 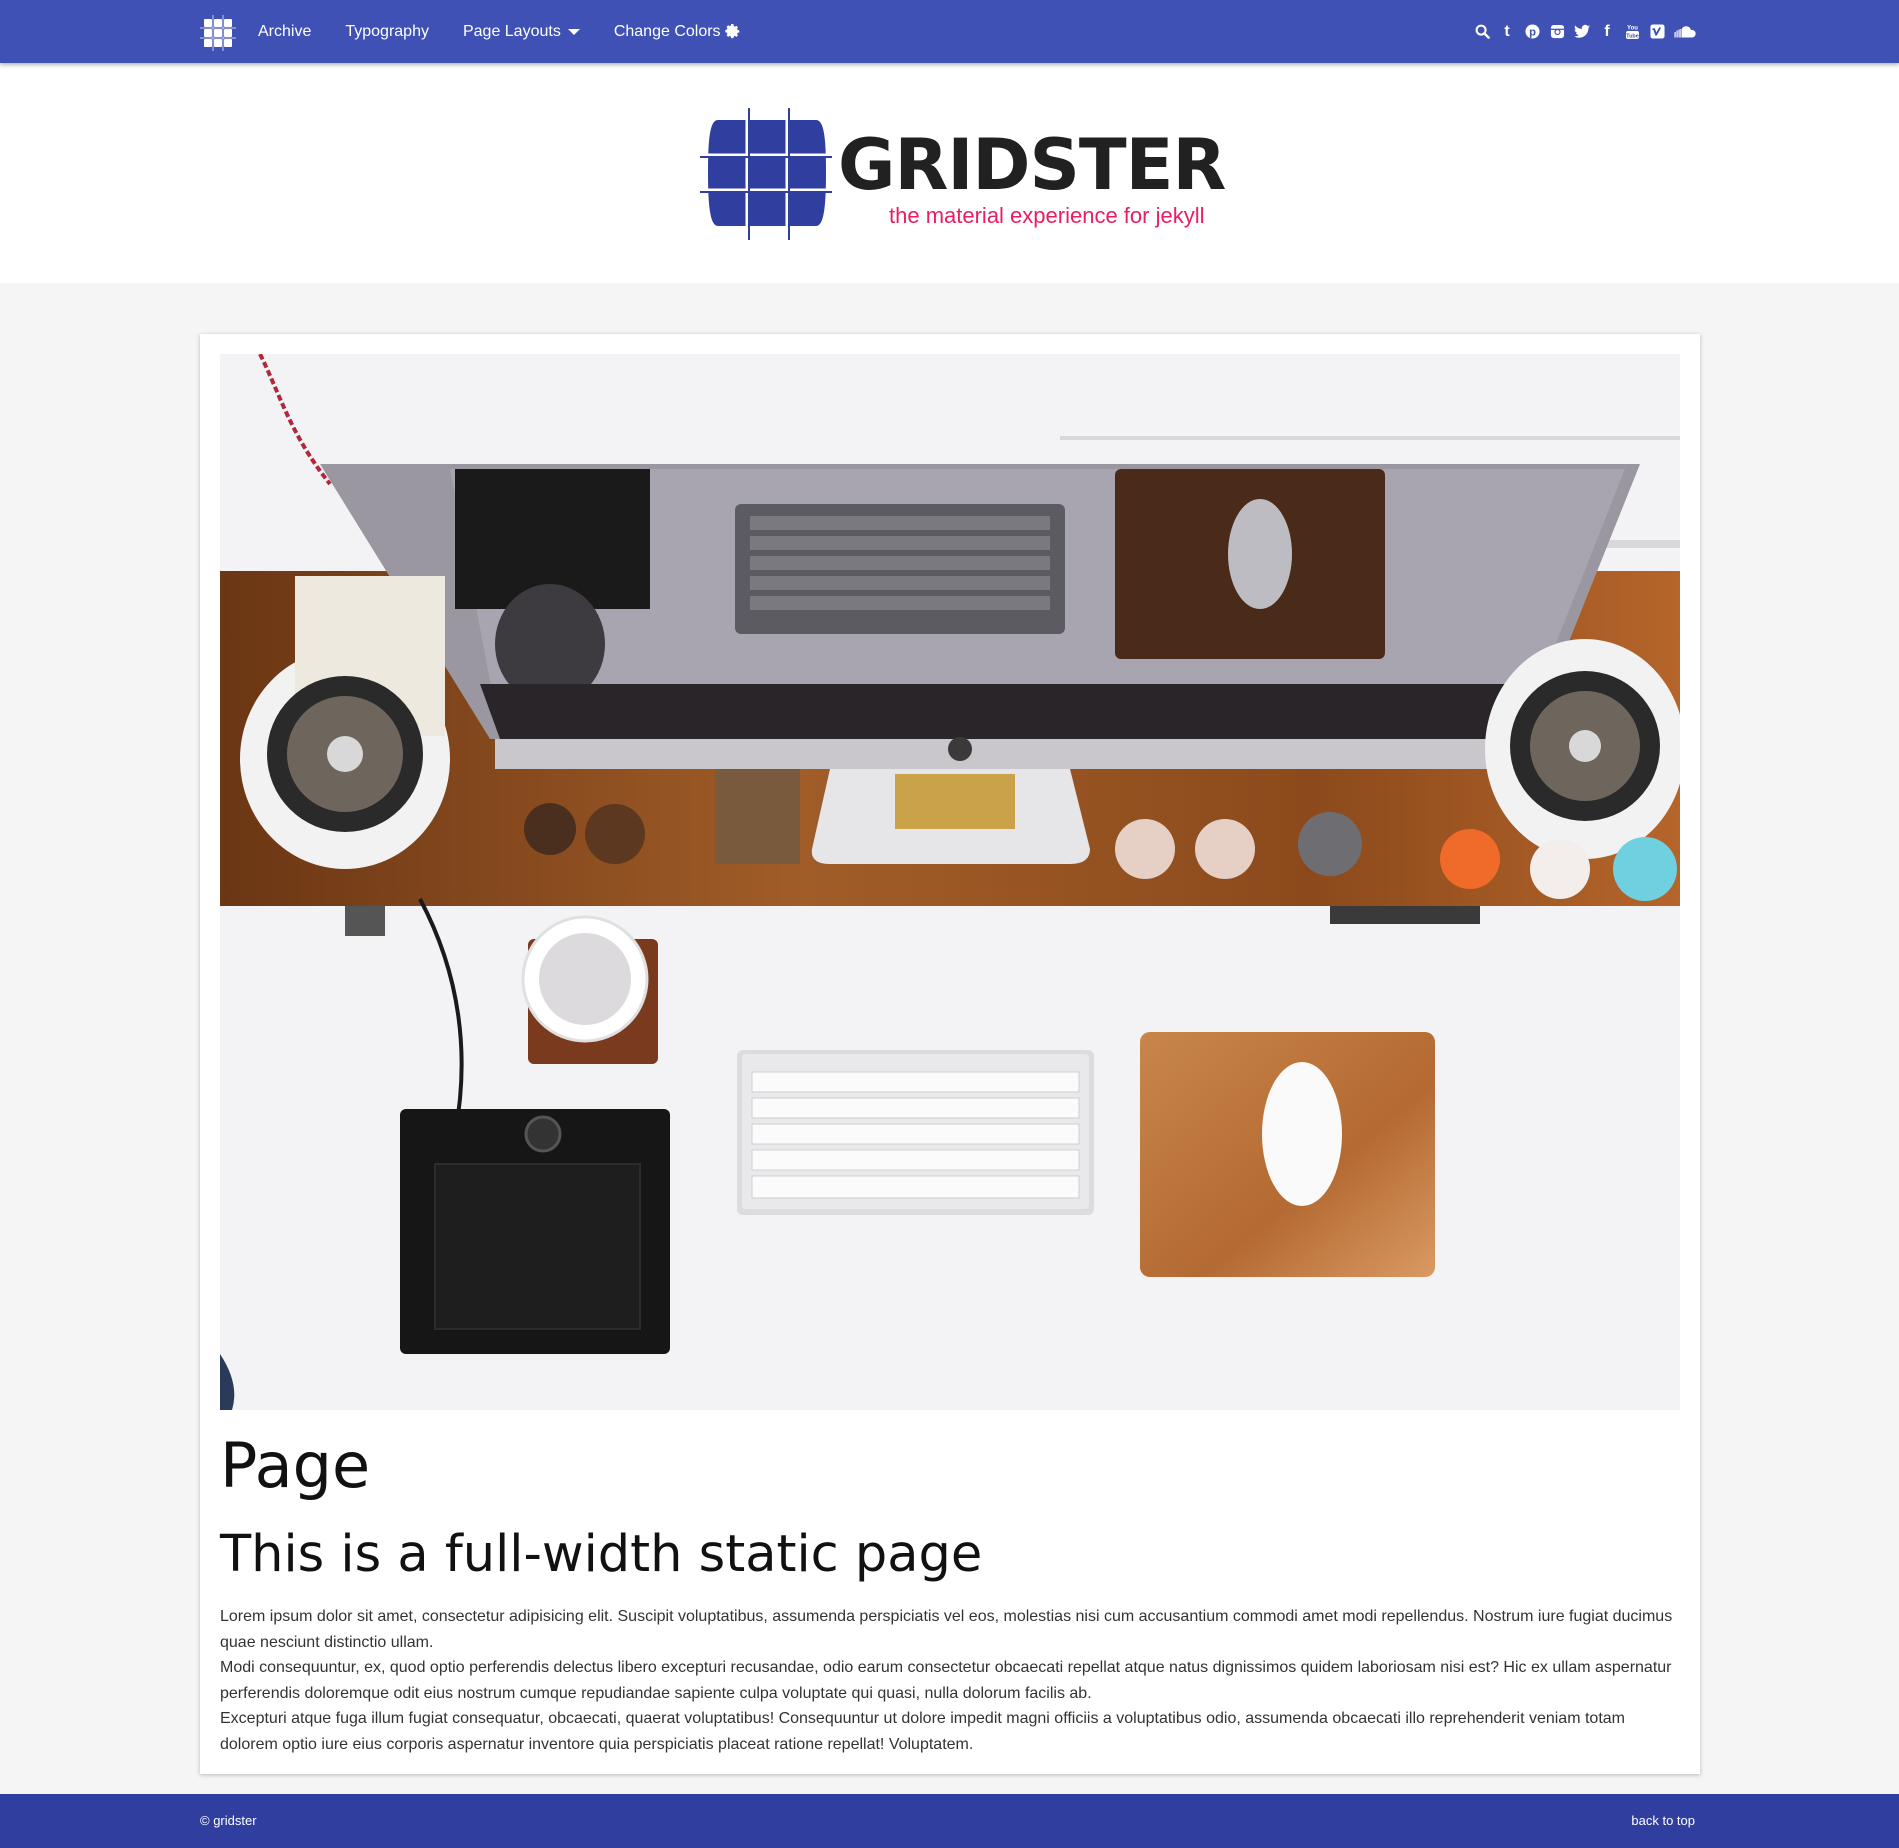 I want to click on svg-text: Tube, so click(x=1632, y=36).